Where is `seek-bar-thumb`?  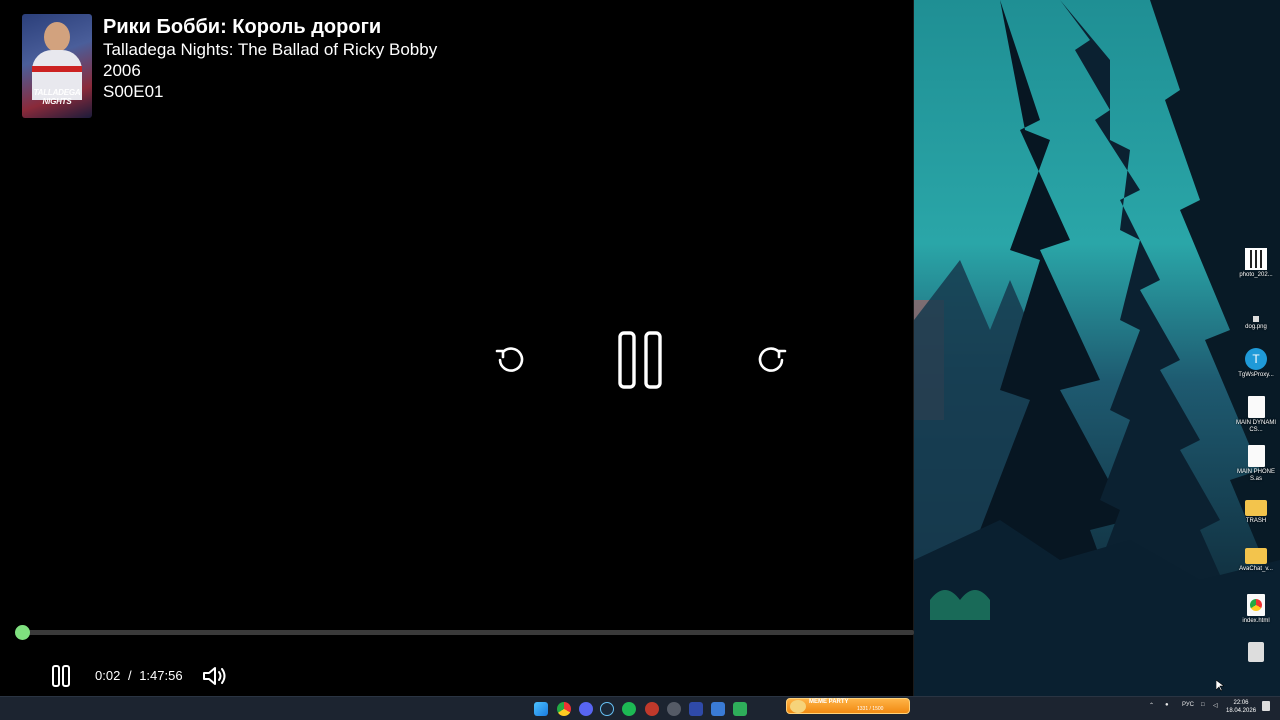 seek-bar-thumb is located at coordinates (22, 632).